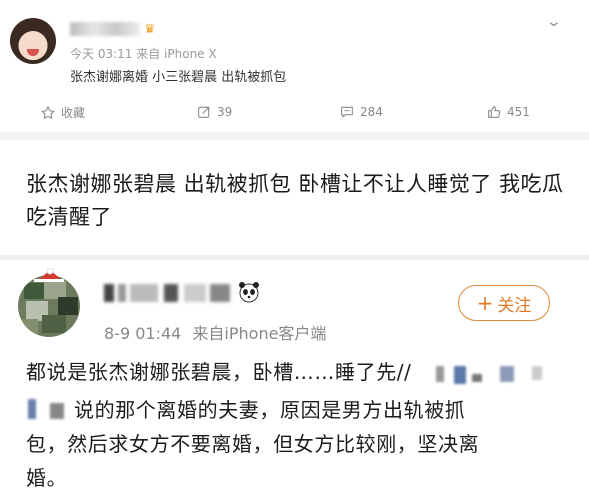  What do you see at coordinates (347, 112) in the screenshot?
I see `comment-icon` at bounding box center [347, 112].